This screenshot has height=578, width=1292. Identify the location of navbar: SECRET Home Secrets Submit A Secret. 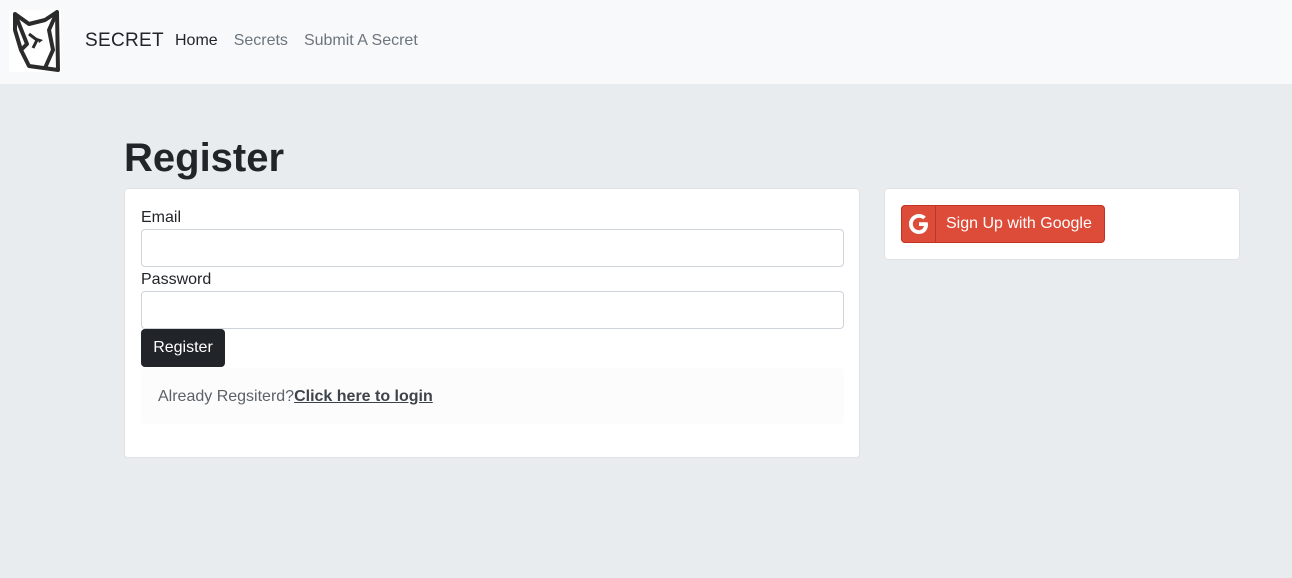
(646, 42).